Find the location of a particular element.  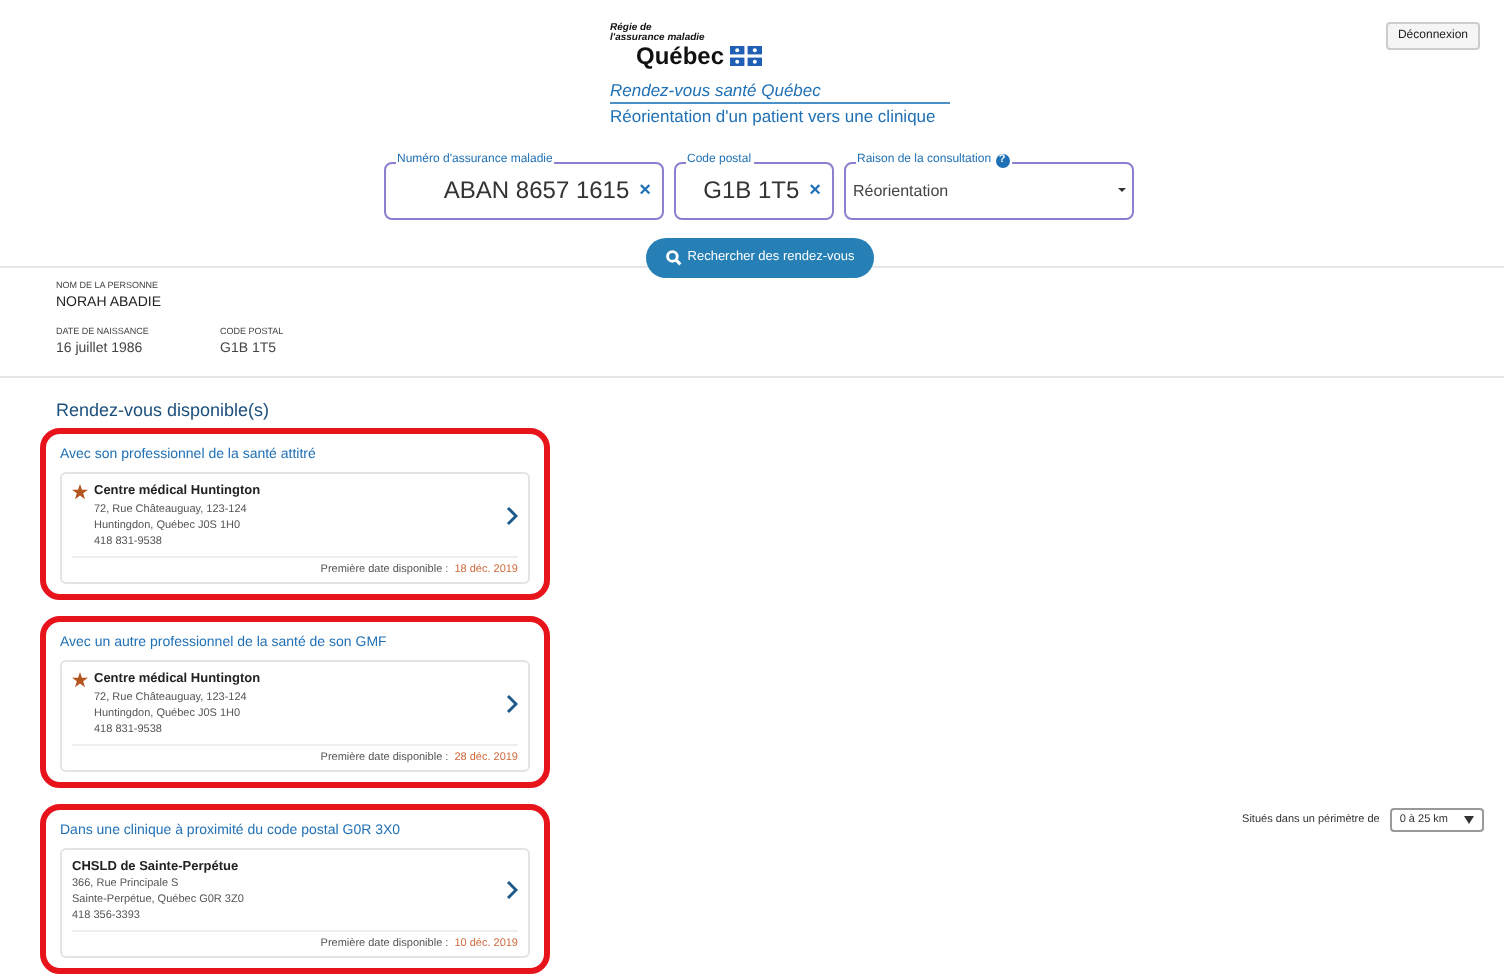

search-icon is located at coordinates (673, 257).